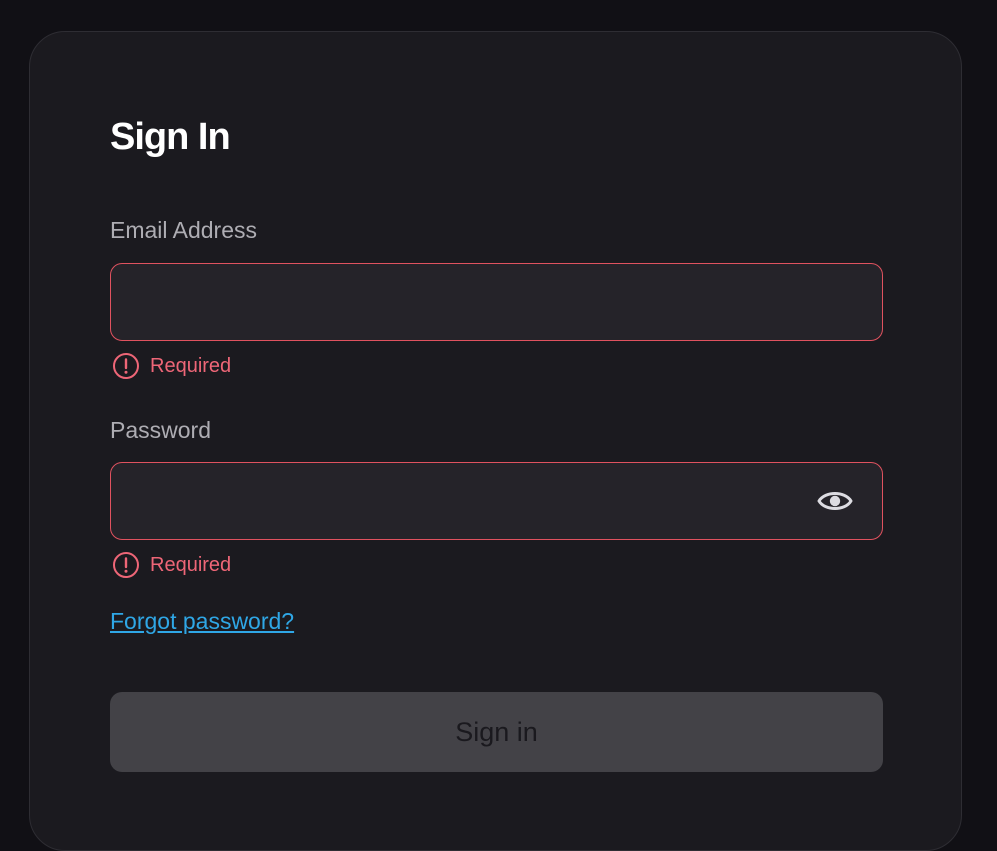 This screenshot has width=997, height=851. What do you see at coordinates (191, 366) in the screenshot?
I see `email-error-text: Required` at bounding box center [191, 366].